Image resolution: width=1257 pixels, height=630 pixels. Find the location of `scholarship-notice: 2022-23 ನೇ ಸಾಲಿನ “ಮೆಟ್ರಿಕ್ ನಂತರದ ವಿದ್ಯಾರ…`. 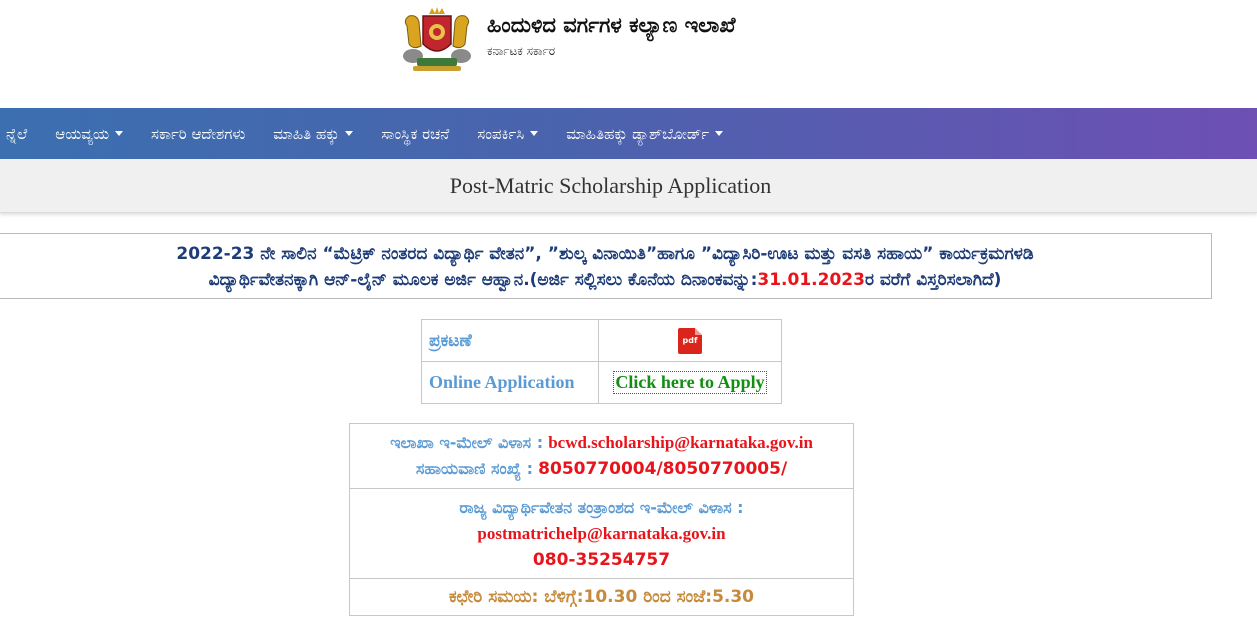

scholarship-notice: 2022-23 ನೇ ಸಾಲಿನ “ಮೆಟ್ರಿಕ್ ನಂತರದ ವಿದ್ಯಾರ… is located at coordinates (606, 266).